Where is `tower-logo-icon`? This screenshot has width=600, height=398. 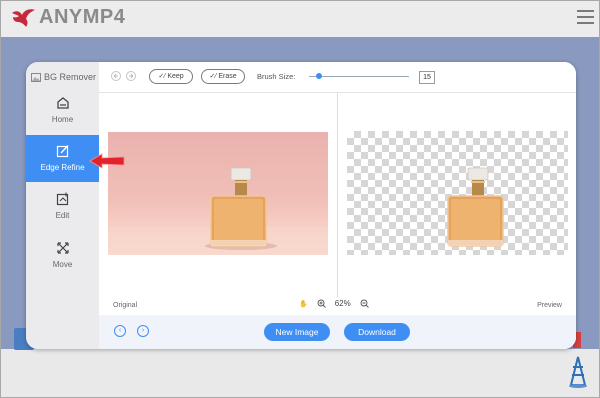 tower-logo-icon is located at coordinates (578, 372).